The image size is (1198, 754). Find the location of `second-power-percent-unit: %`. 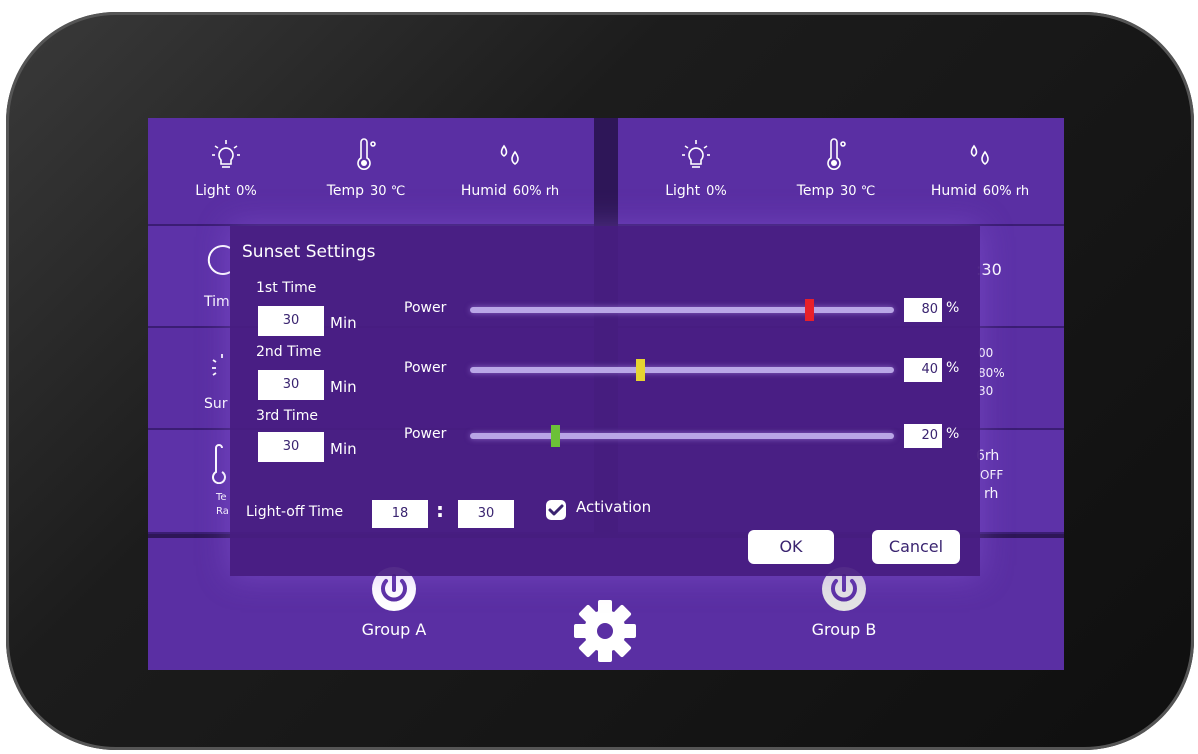

second-power-percent-unit: % is located at coordinates (953, 368).